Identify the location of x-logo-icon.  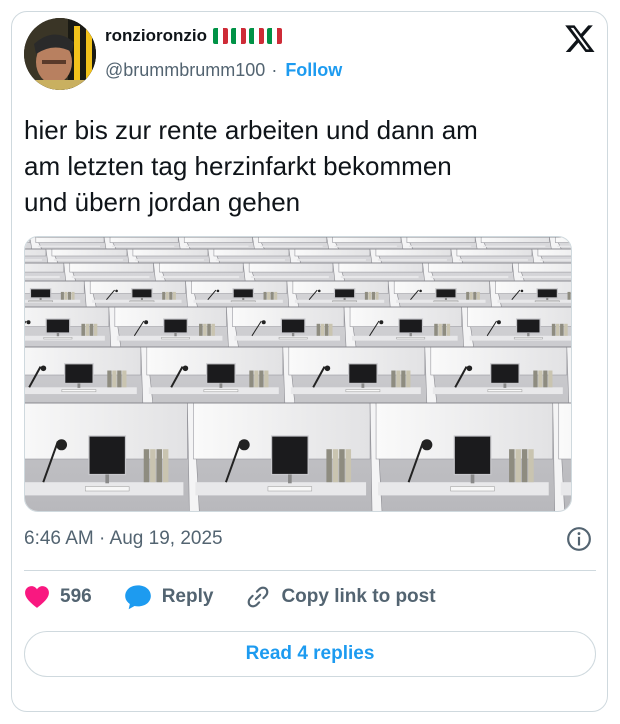
(580, 38).